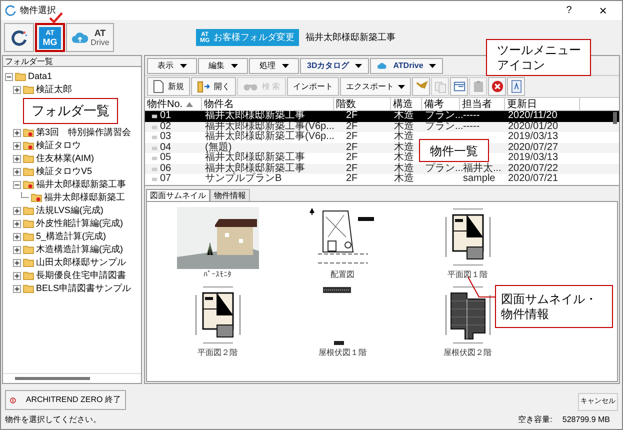 Image resolution: width=623 pixels, height=430 pixels. What do you see at coordinates (71, 236) in the screenshot?
I see `tree-item: 5_構造計算(完成)` at bounding box center [71, 236].